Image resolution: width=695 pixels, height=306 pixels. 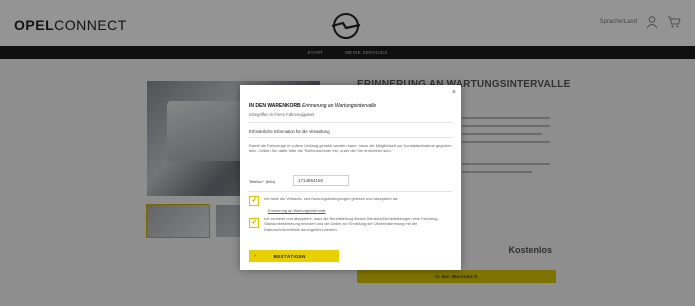 What do you see at coordinates (254, 223) in the screenshot?
I see `location-consent-checkbox` at bounding box center [254, 223].